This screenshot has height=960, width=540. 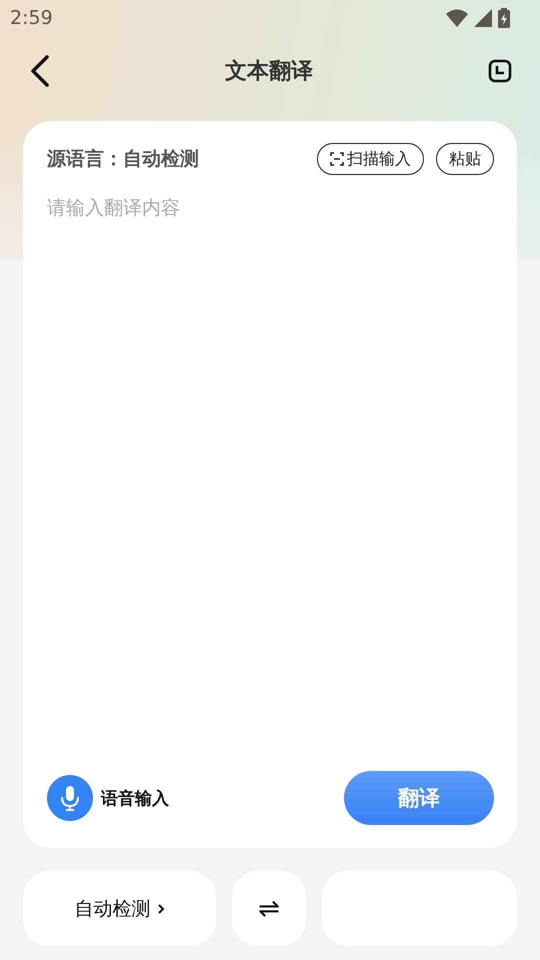 I want to click on status-time: 2:59, so click(x=31, y=18).